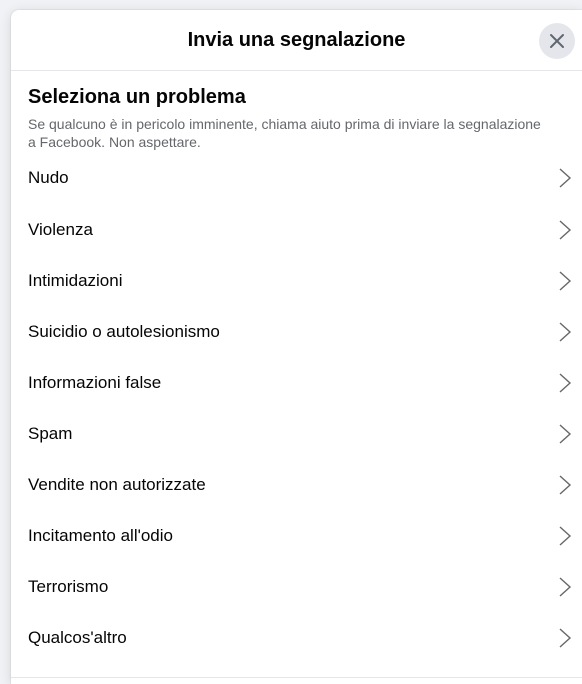 The height and width of the screenshot is (684, 582). What do you see at coordinates (305, 382) in the screenshot?
I see `problem-item-informazioni-false: Informazioni false` at bounding box center [305, 382].